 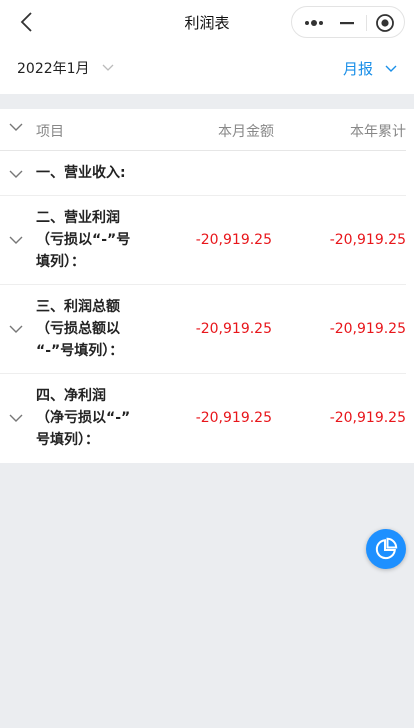 I want to click on pie-chart-icon, so click(x=386, y=548).